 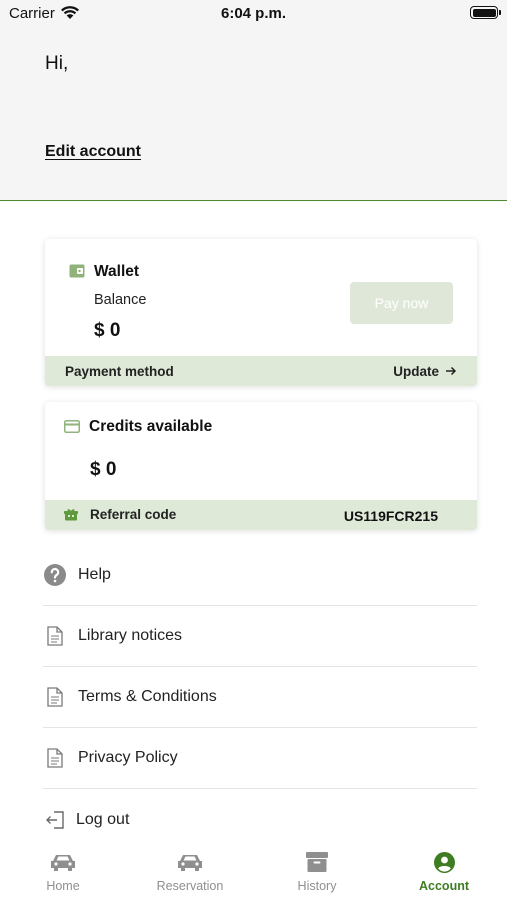 I want to click on credit-card-icon, so click(x=72, y=429).